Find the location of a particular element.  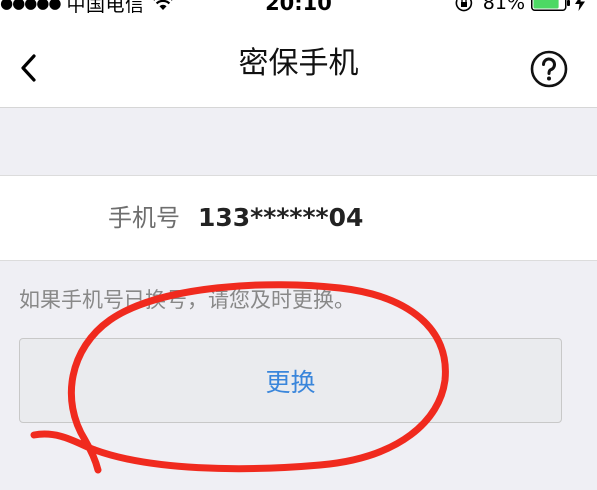

change-button-label: 更换 is located at coordinates (290, 382).